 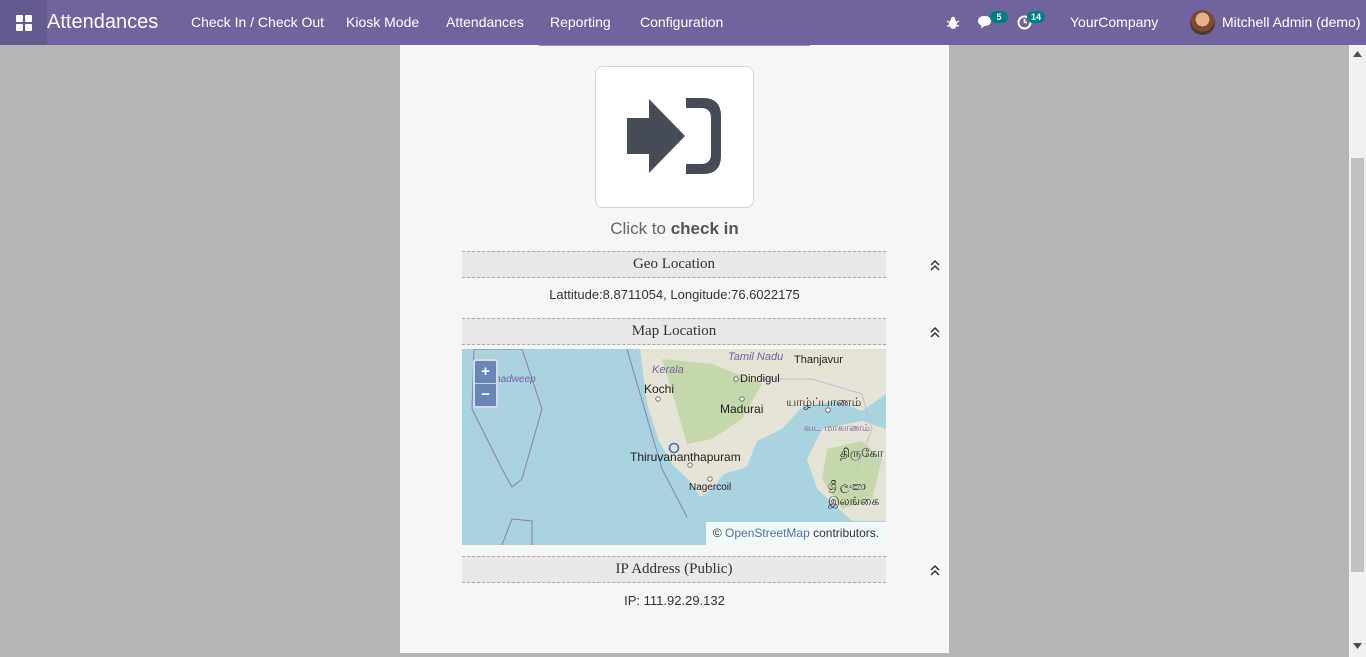 I want to click on map-attribution: © OpenStreetMap contributors., so click(x=796, y=533).